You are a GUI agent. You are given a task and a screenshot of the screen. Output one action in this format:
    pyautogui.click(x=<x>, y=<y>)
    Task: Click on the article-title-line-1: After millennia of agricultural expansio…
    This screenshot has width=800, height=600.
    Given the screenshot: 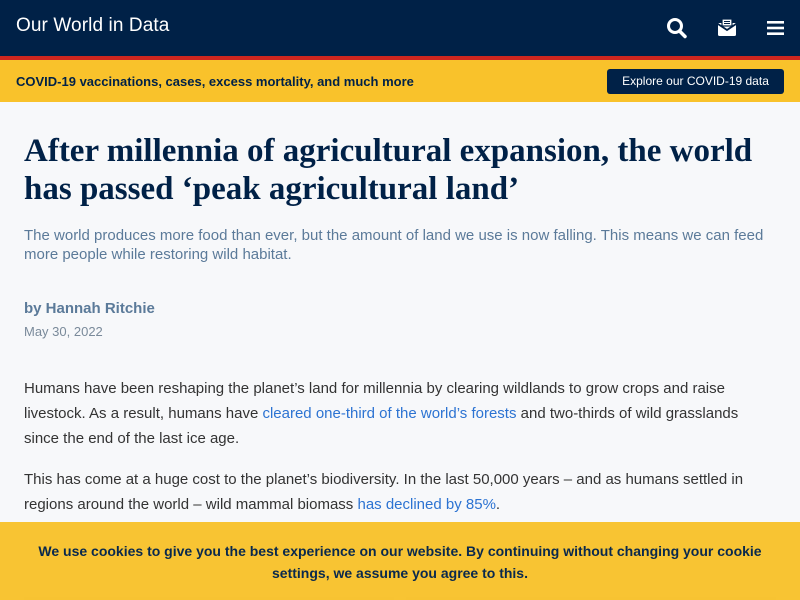 What is the action you would take?
    pyautogui.click(x=388, y=151)
    